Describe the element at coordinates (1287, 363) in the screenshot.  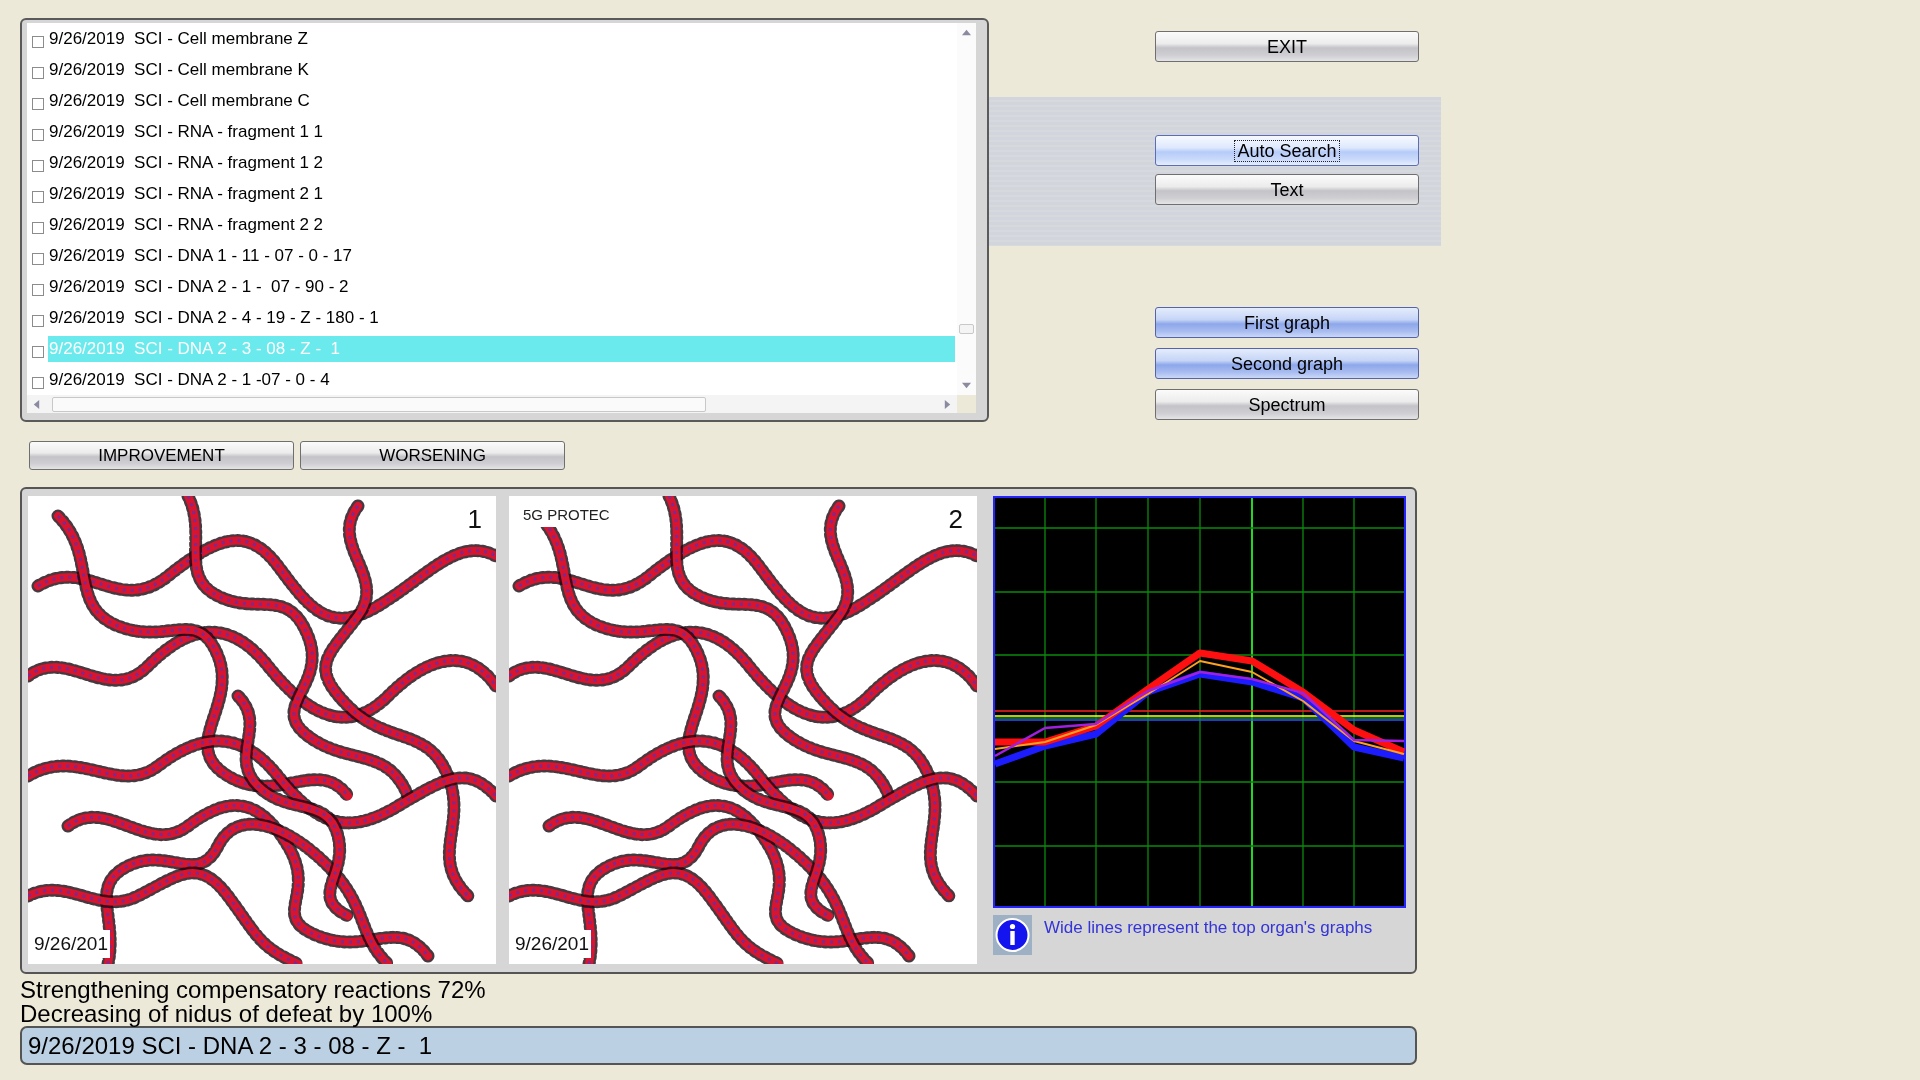
I see `graph-button: Second graph` at that location.